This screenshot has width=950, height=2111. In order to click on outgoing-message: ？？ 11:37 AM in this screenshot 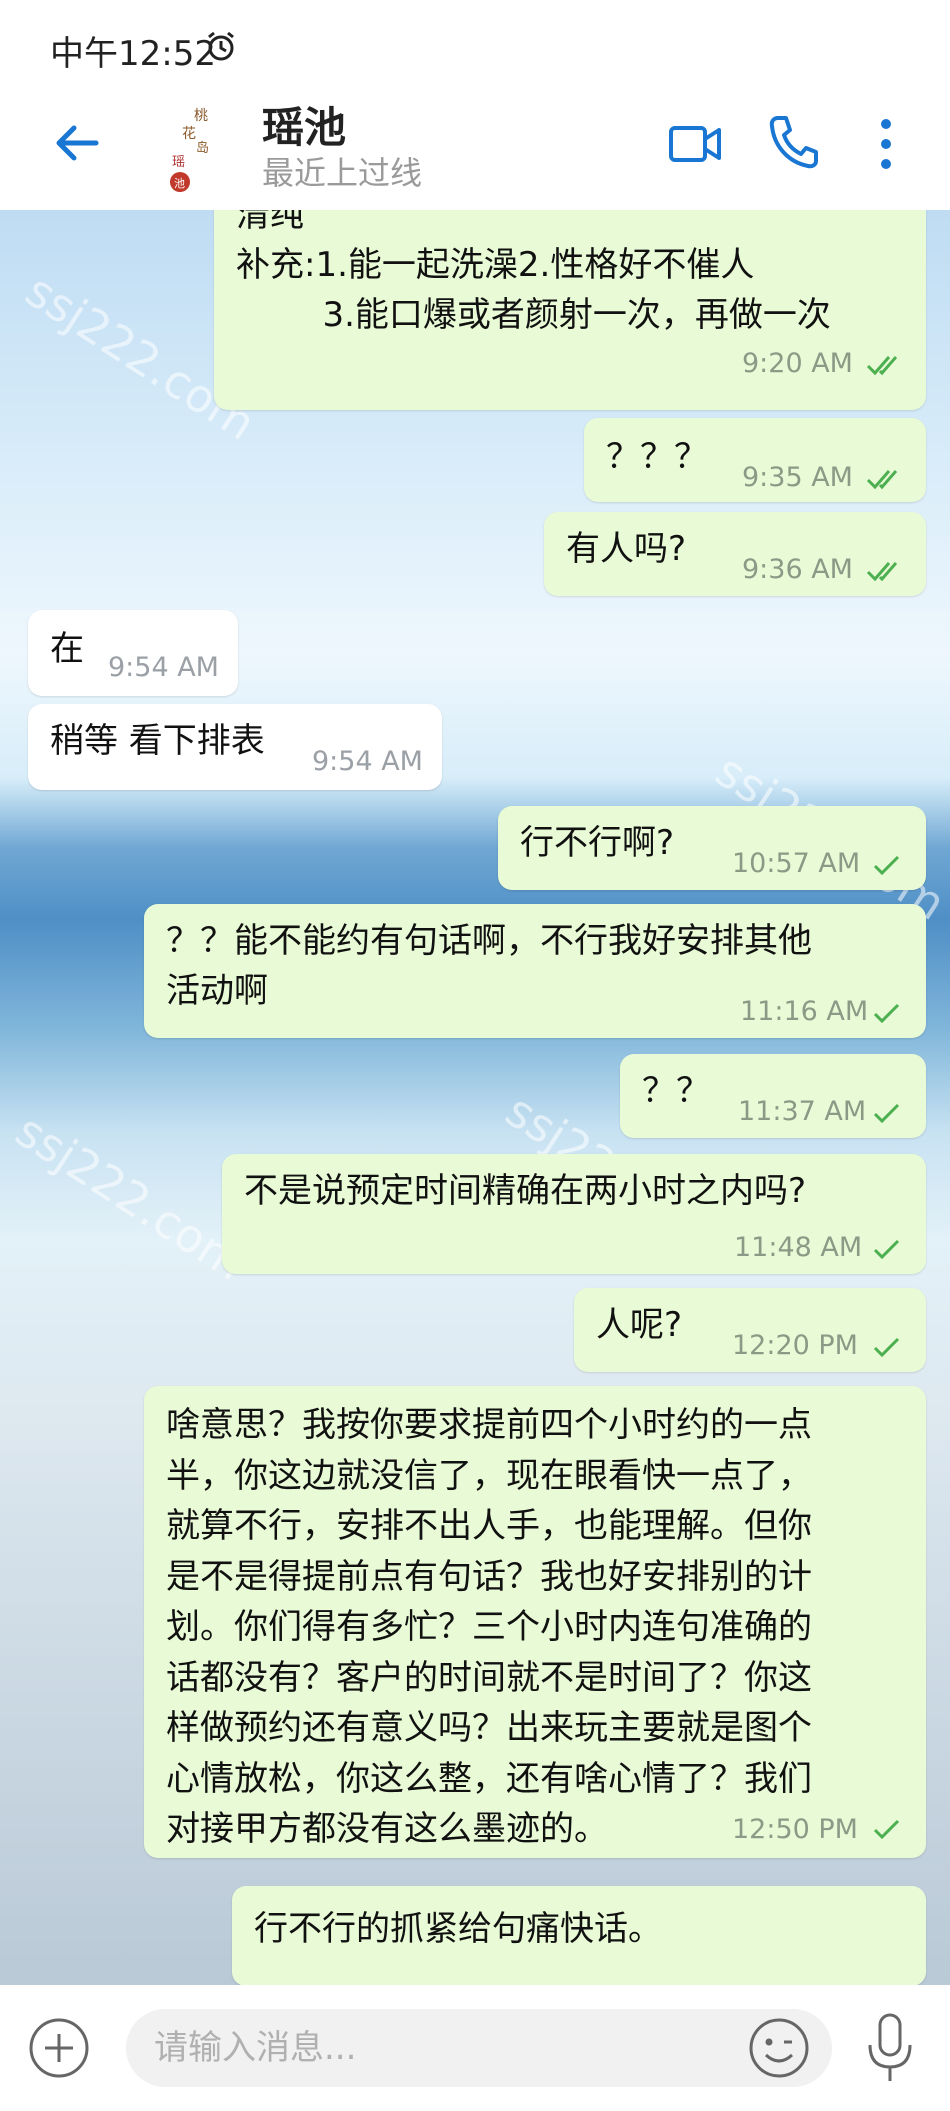, I will do `click(773, 1096)`.